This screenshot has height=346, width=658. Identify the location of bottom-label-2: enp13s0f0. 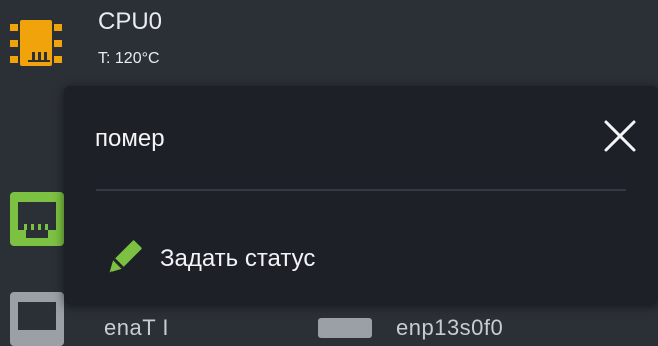
(450, 327).